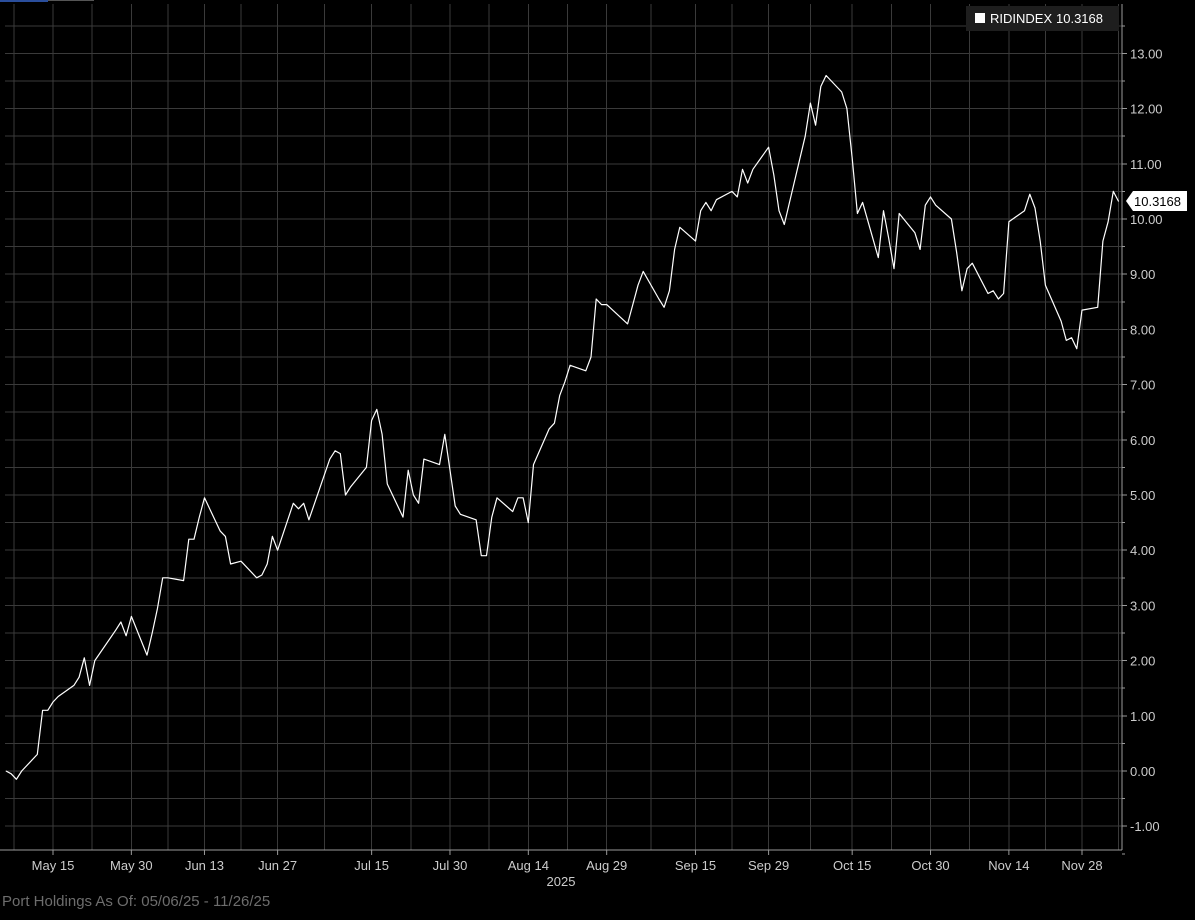 The width and height of the screenshot is (1195, 920). I want to click on footer-label: Port Holdings As Of:, so click(70, 901).